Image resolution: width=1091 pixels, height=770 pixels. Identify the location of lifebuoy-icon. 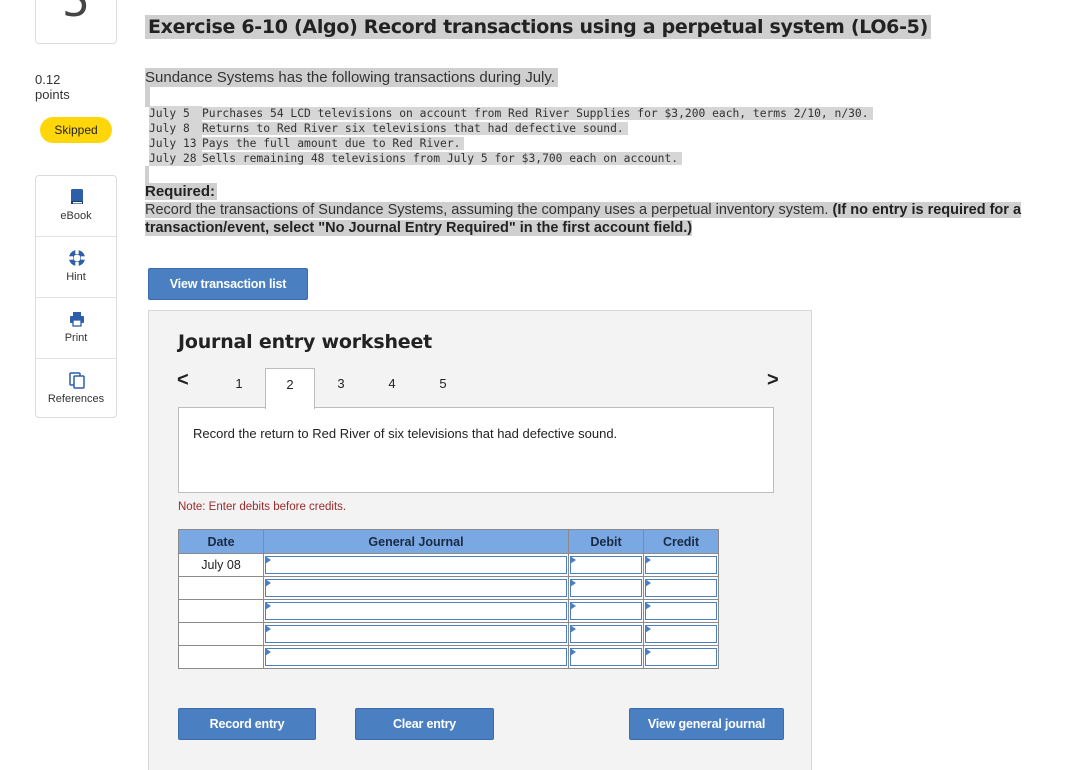
(77, 258).